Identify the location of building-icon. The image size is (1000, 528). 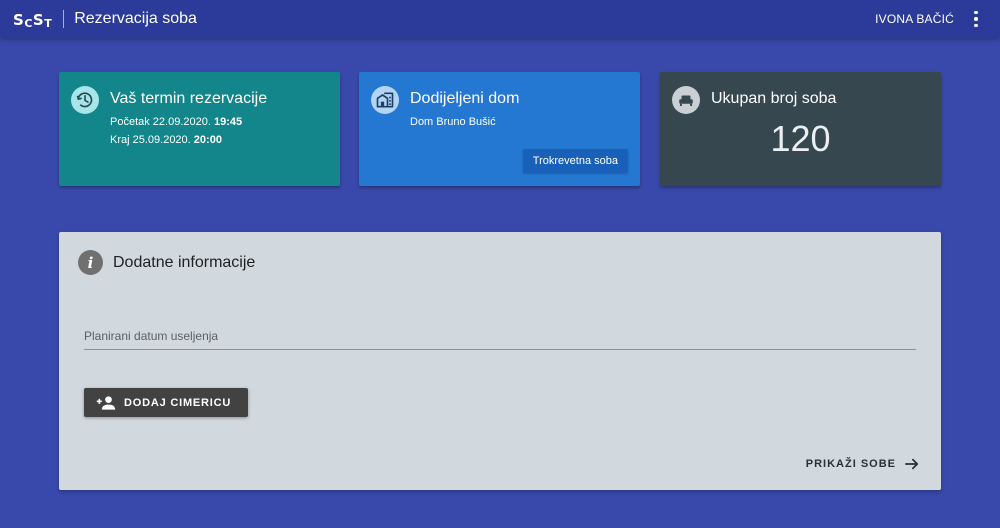
(385, 100).